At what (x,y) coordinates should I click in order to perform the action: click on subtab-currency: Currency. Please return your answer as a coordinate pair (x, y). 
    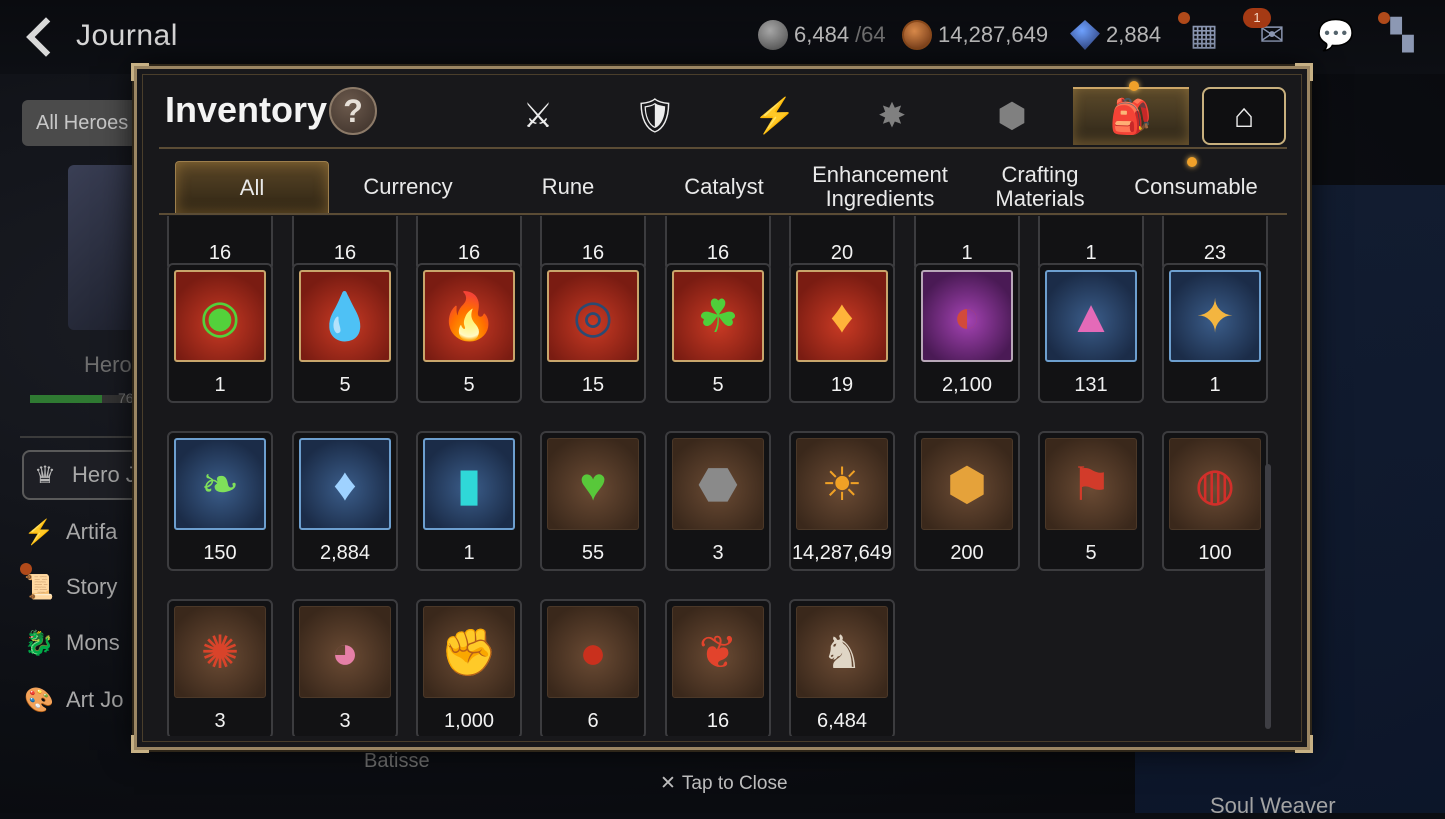
    Looking at the image, I should click on (408, 187).